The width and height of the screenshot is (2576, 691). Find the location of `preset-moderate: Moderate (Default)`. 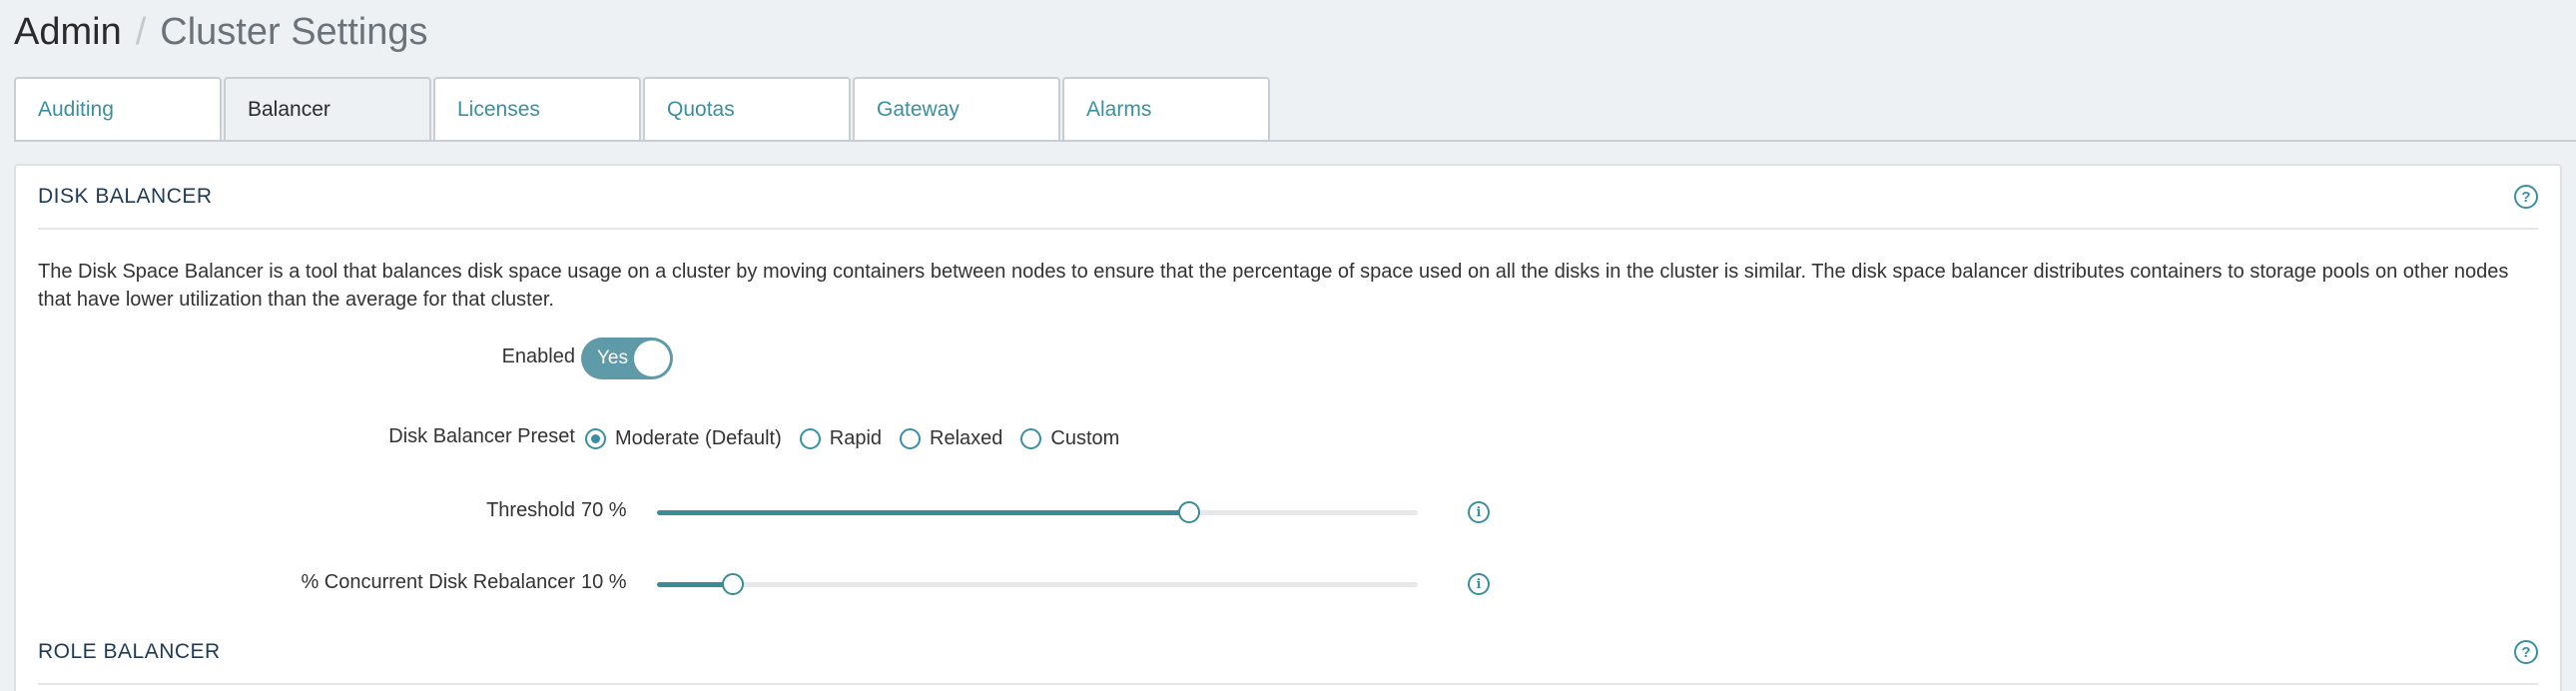

preset-moderate: Moderate (Default) is located at coordinates (683, 439).